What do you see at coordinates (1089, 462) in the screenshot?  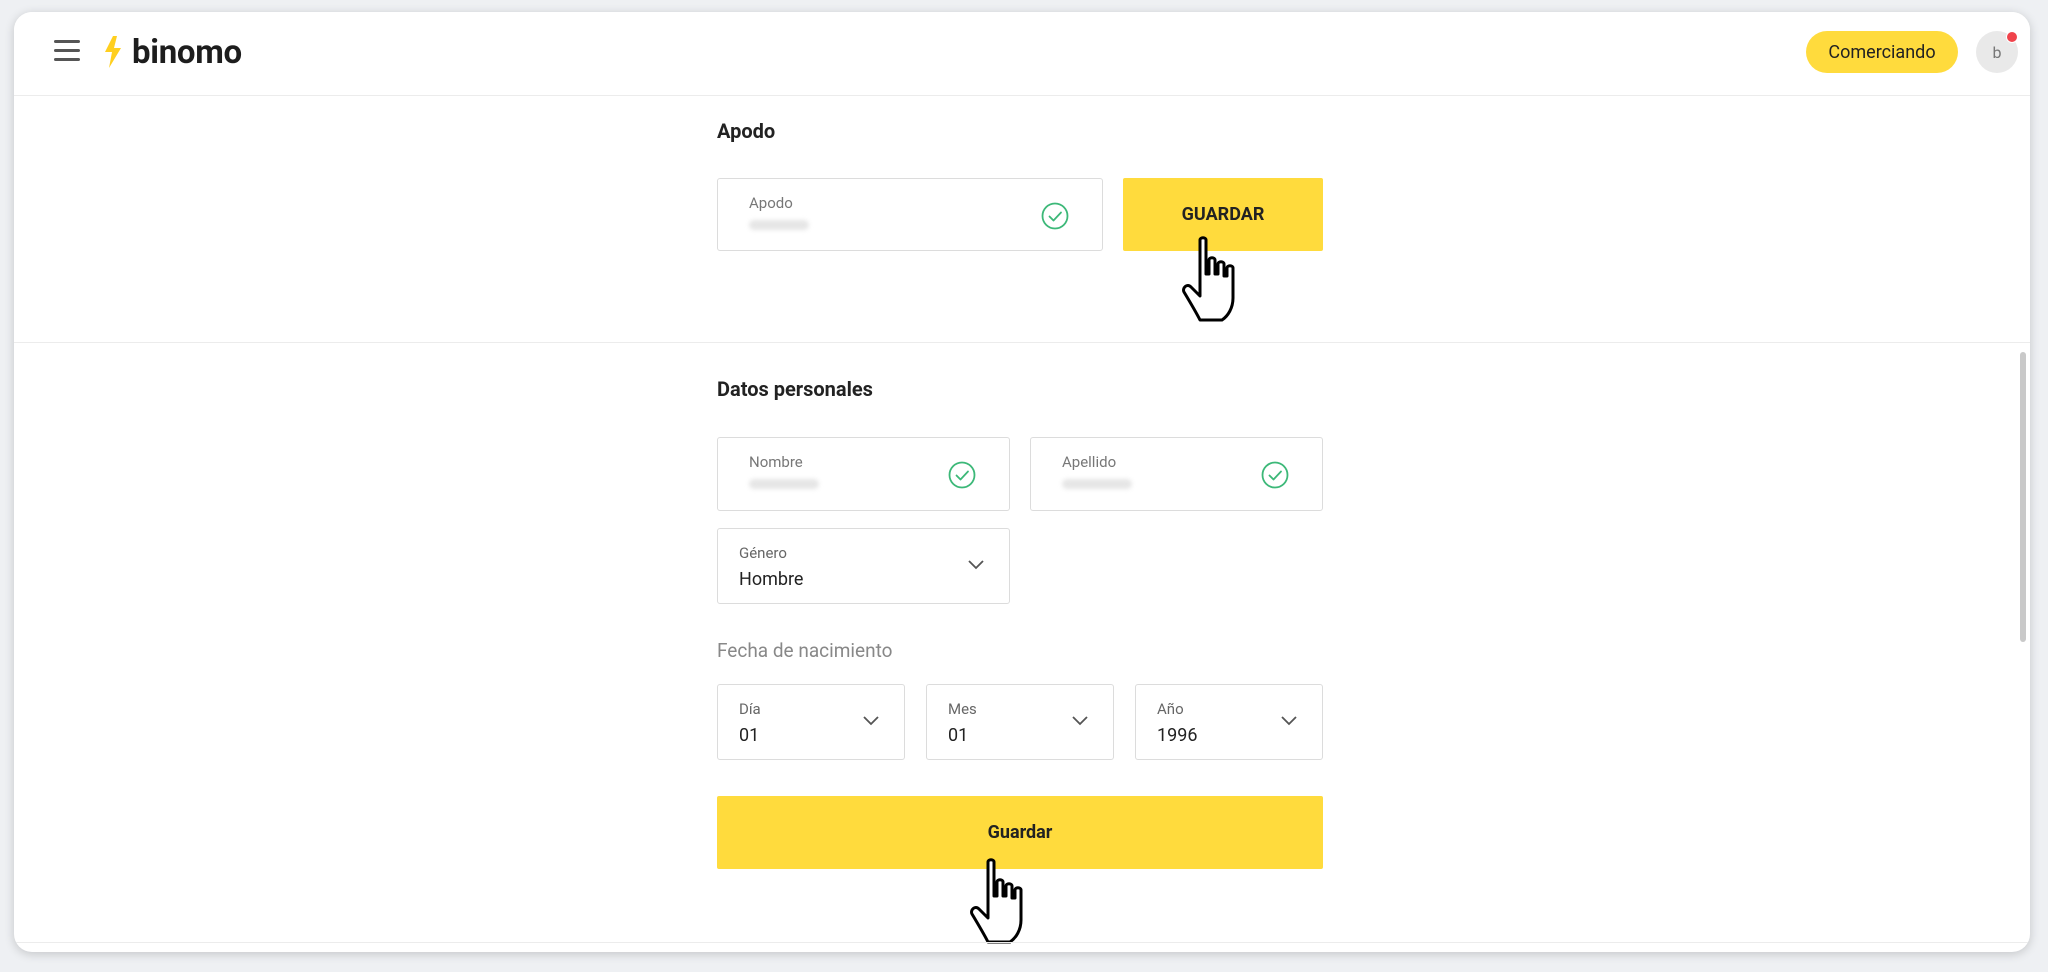 I see `last-name-label: Apellido` at bounding box center [1089, 462].